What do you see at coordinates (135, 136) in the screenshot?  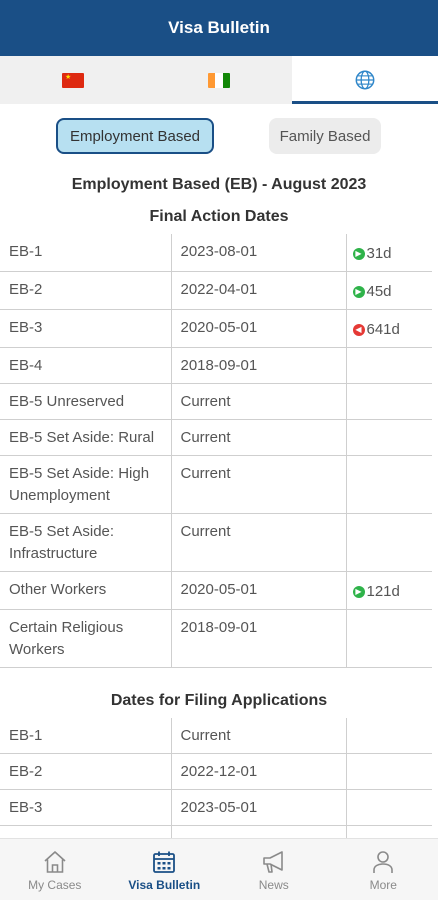 I see `employment-based-button: Employment Based` at bounding box center [135, 136].